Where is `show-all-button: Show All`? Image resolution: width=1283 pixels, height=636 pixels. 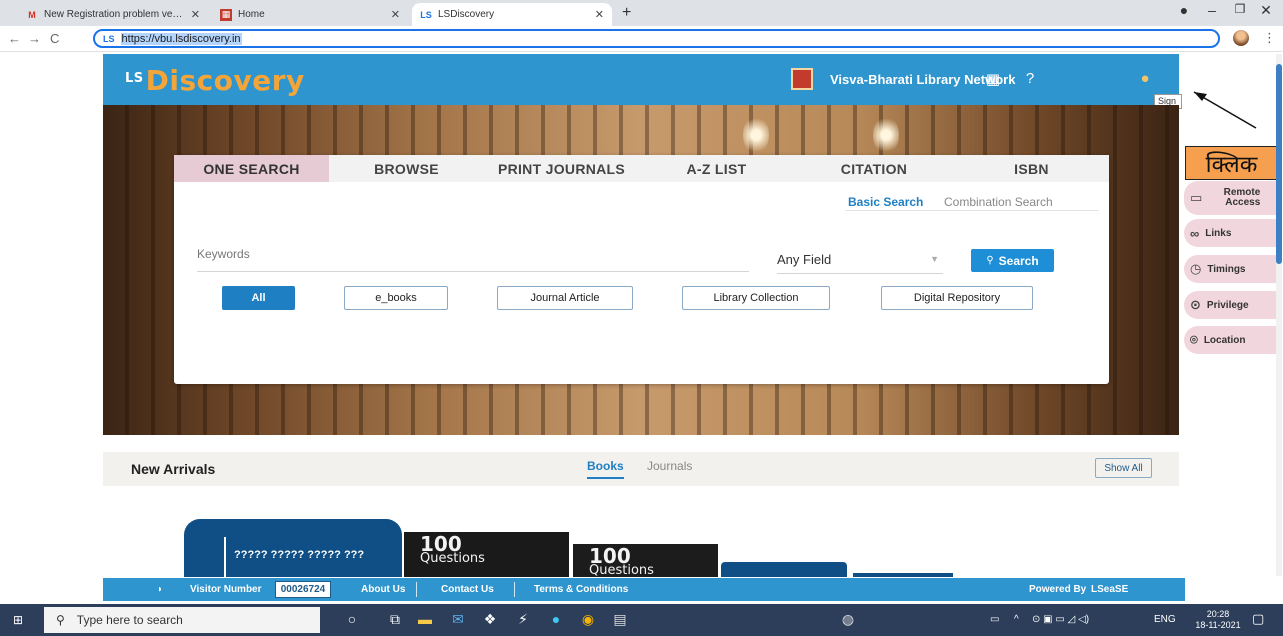 show-all-button: Show All is located at coordinates (1123, 468).